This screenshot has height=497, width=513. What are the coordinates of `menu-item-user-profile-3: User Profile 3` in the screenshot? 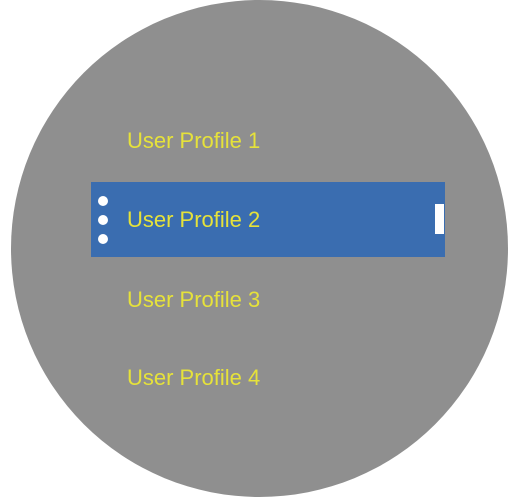 It's located at (268, 300).